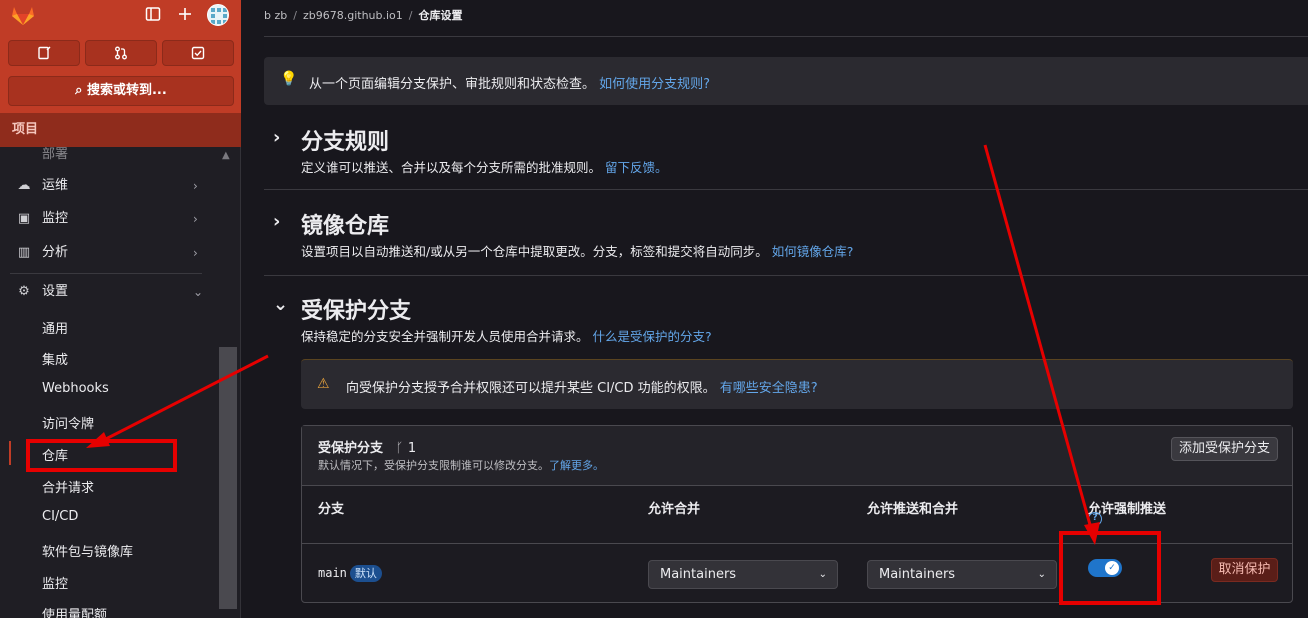 Image resolution: width=1308 pixels, height=618 pixels. I want to click on card-subtitle: 默认情况下，受保护分支限制谁可以修改分支。了解更多。, so click(461, 465).